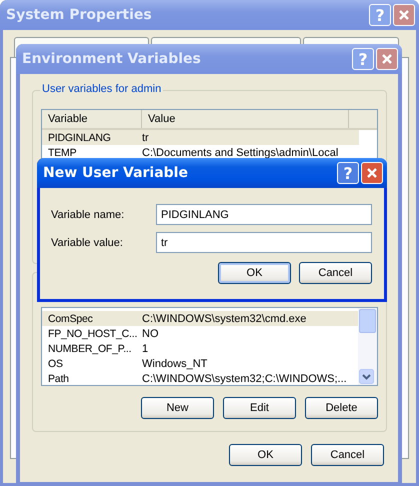 Image resolution: width=419 pixels, height=486 pixels. Describe the element at coordinates (112, 59) in the screenshot. I see `dialog-title: Environment Variables` at that location.